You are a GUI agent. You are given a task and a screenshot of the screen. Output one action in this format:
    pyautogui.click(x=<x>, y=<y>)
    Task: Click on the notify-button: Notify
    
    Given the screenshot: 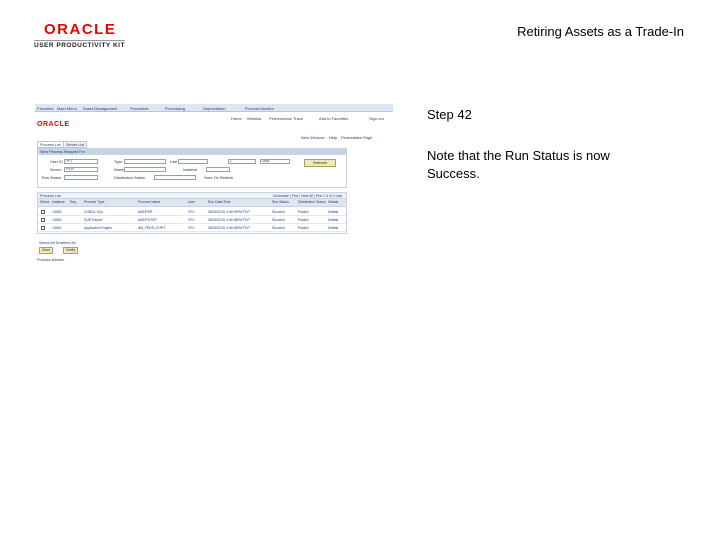 What is the action you would take?
    pyautogui.click(x=71, y=250)
    